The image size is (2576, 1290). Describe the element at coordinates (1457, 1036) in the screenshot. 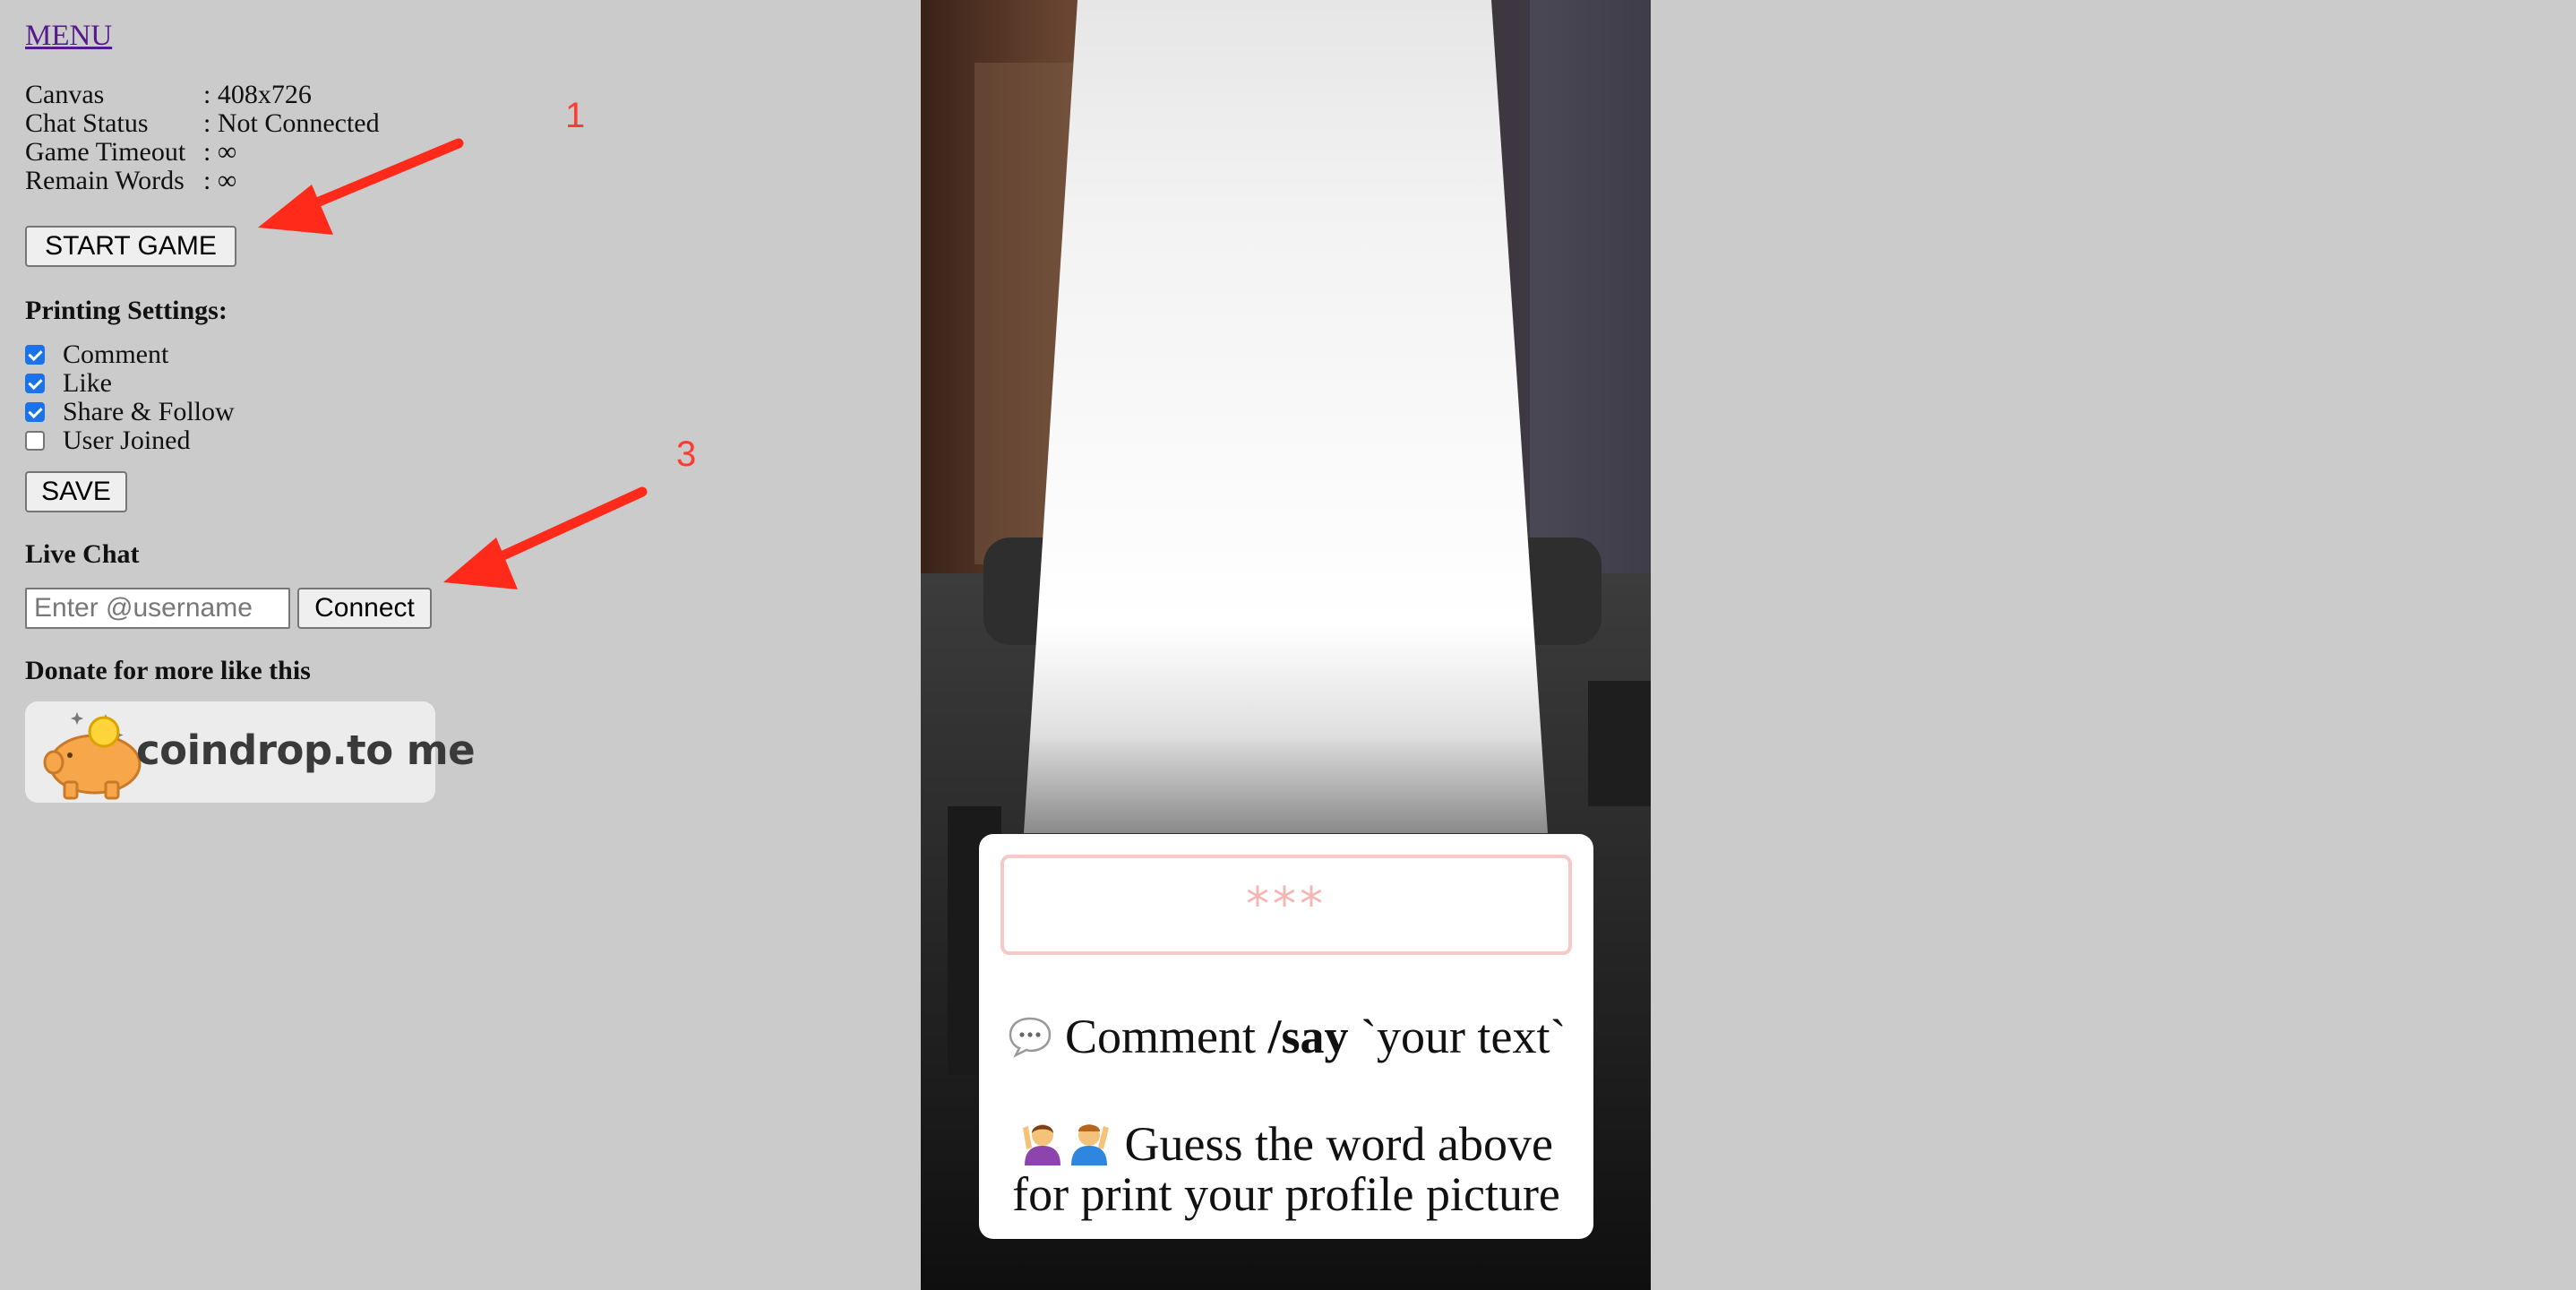

I see `command-argument: `your text`` at that location.